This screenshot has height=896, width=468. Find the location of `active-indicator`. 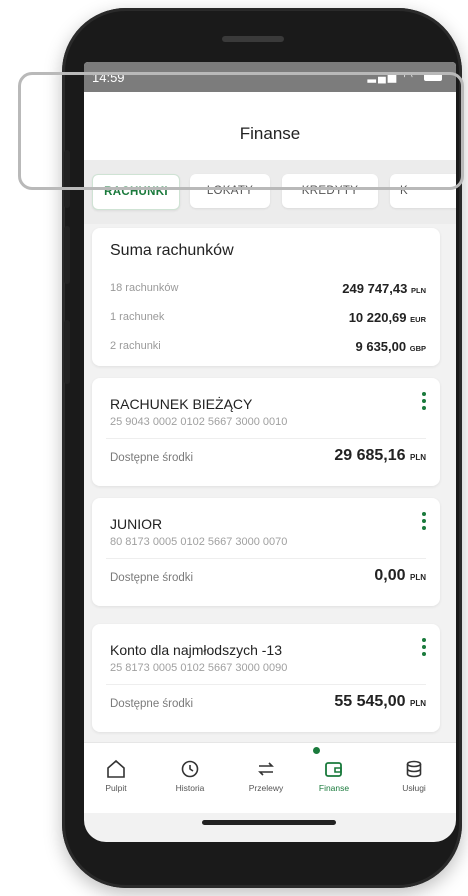

active-indicator is located at coordinates (316, 750).